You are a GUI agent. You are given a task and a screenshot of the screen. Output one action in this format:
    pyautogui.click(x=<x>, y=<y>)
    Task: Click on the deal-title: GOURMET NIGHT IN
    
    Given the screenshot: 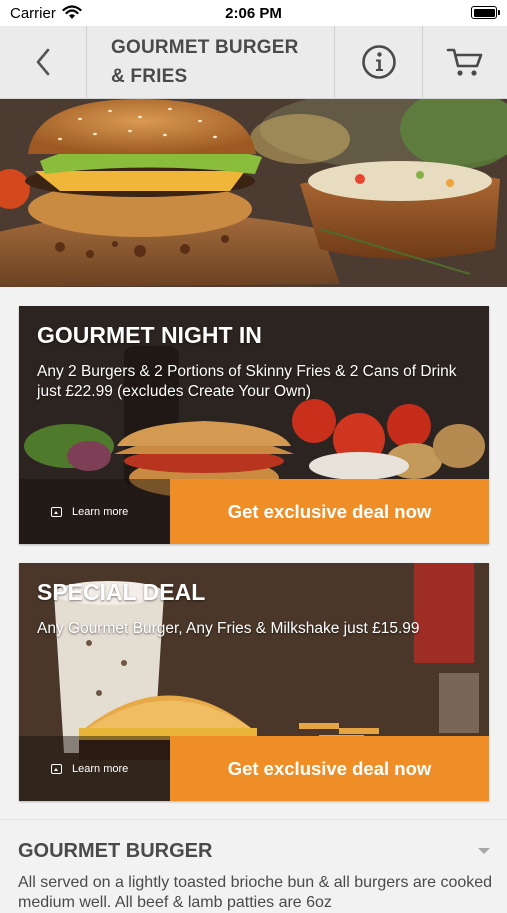 What is the action you would take?
    pyautogui.click(x=149, y=335)
    